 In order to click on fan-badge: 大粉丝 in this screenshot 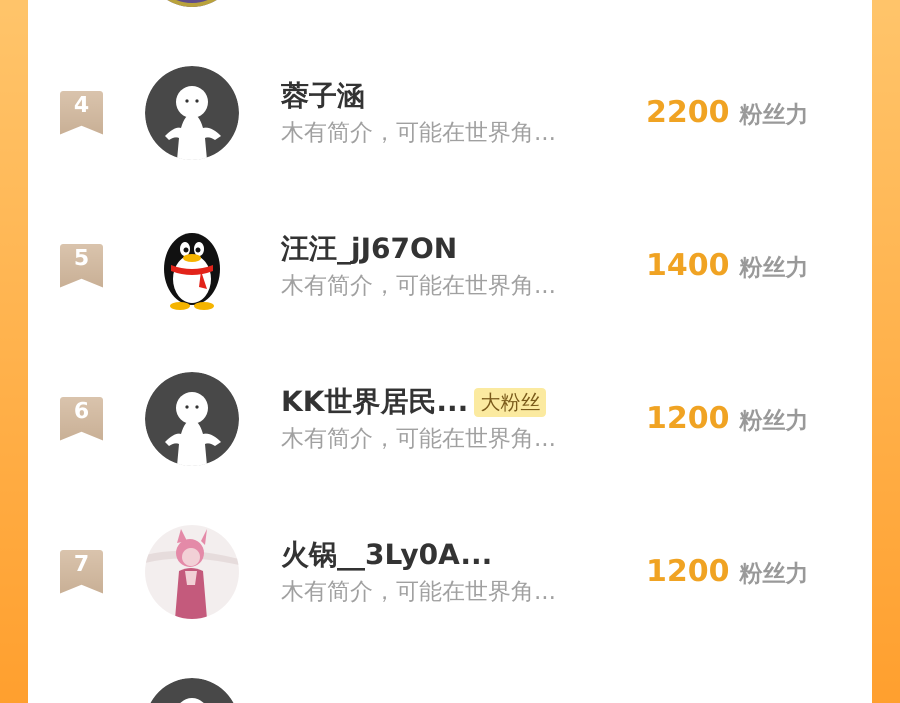, I will do `click(510, 402)`.